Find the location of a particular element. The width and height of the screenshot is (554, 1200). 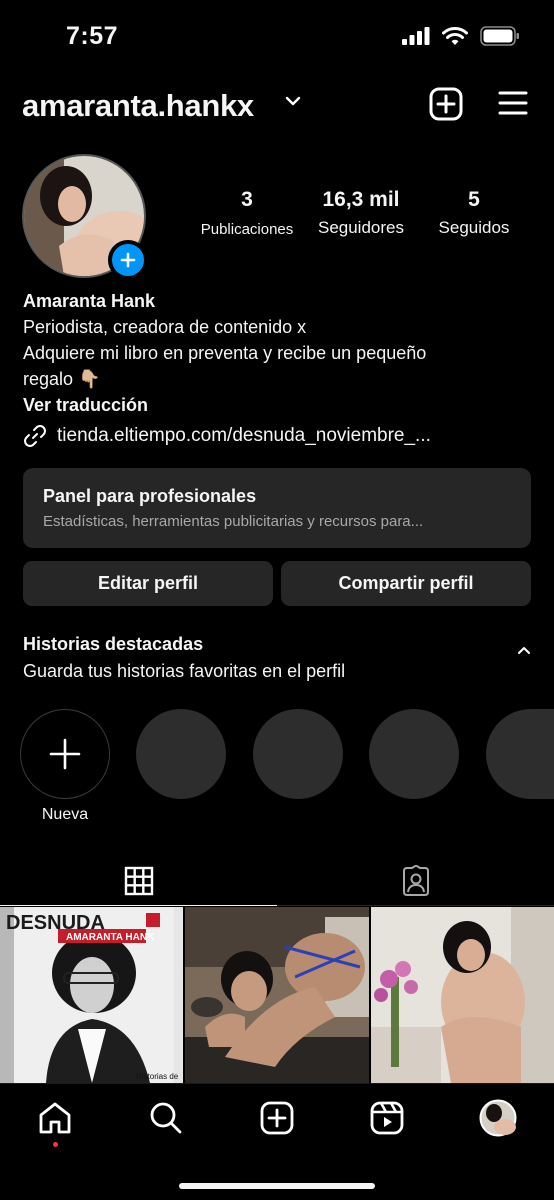

cover-caption: Historias de is located at coordinates (157, 1076).